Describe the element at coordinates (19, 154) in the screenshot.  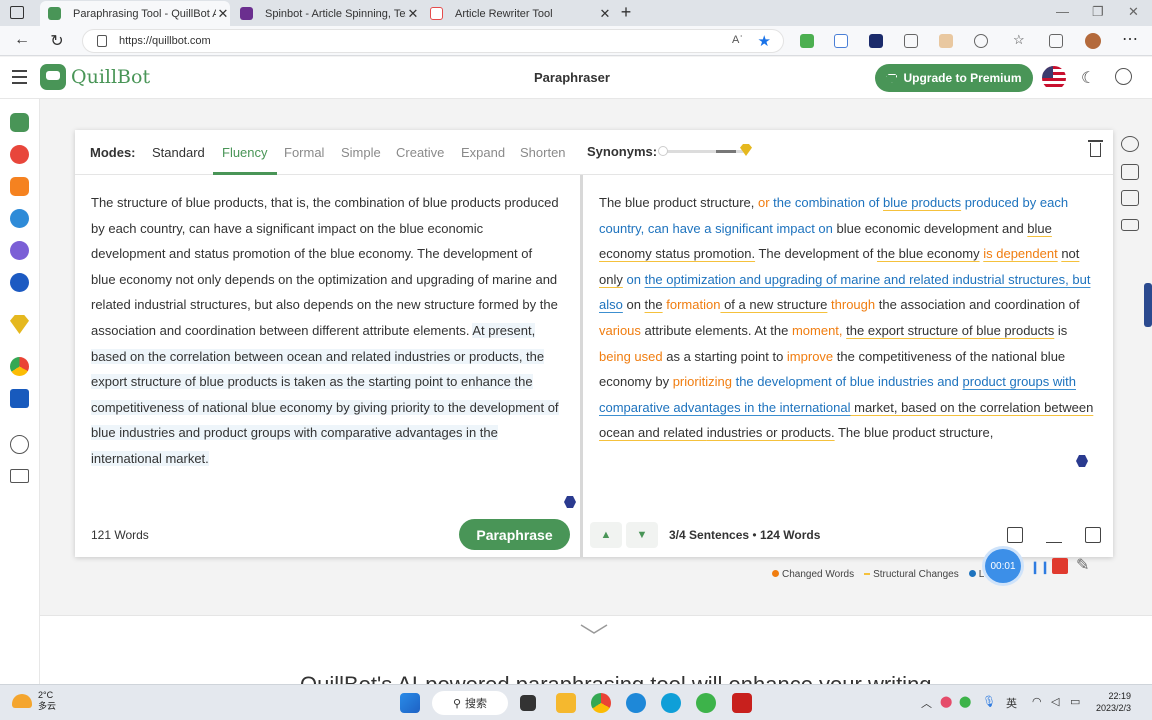
I see `grammar-checker-icon` at that location.